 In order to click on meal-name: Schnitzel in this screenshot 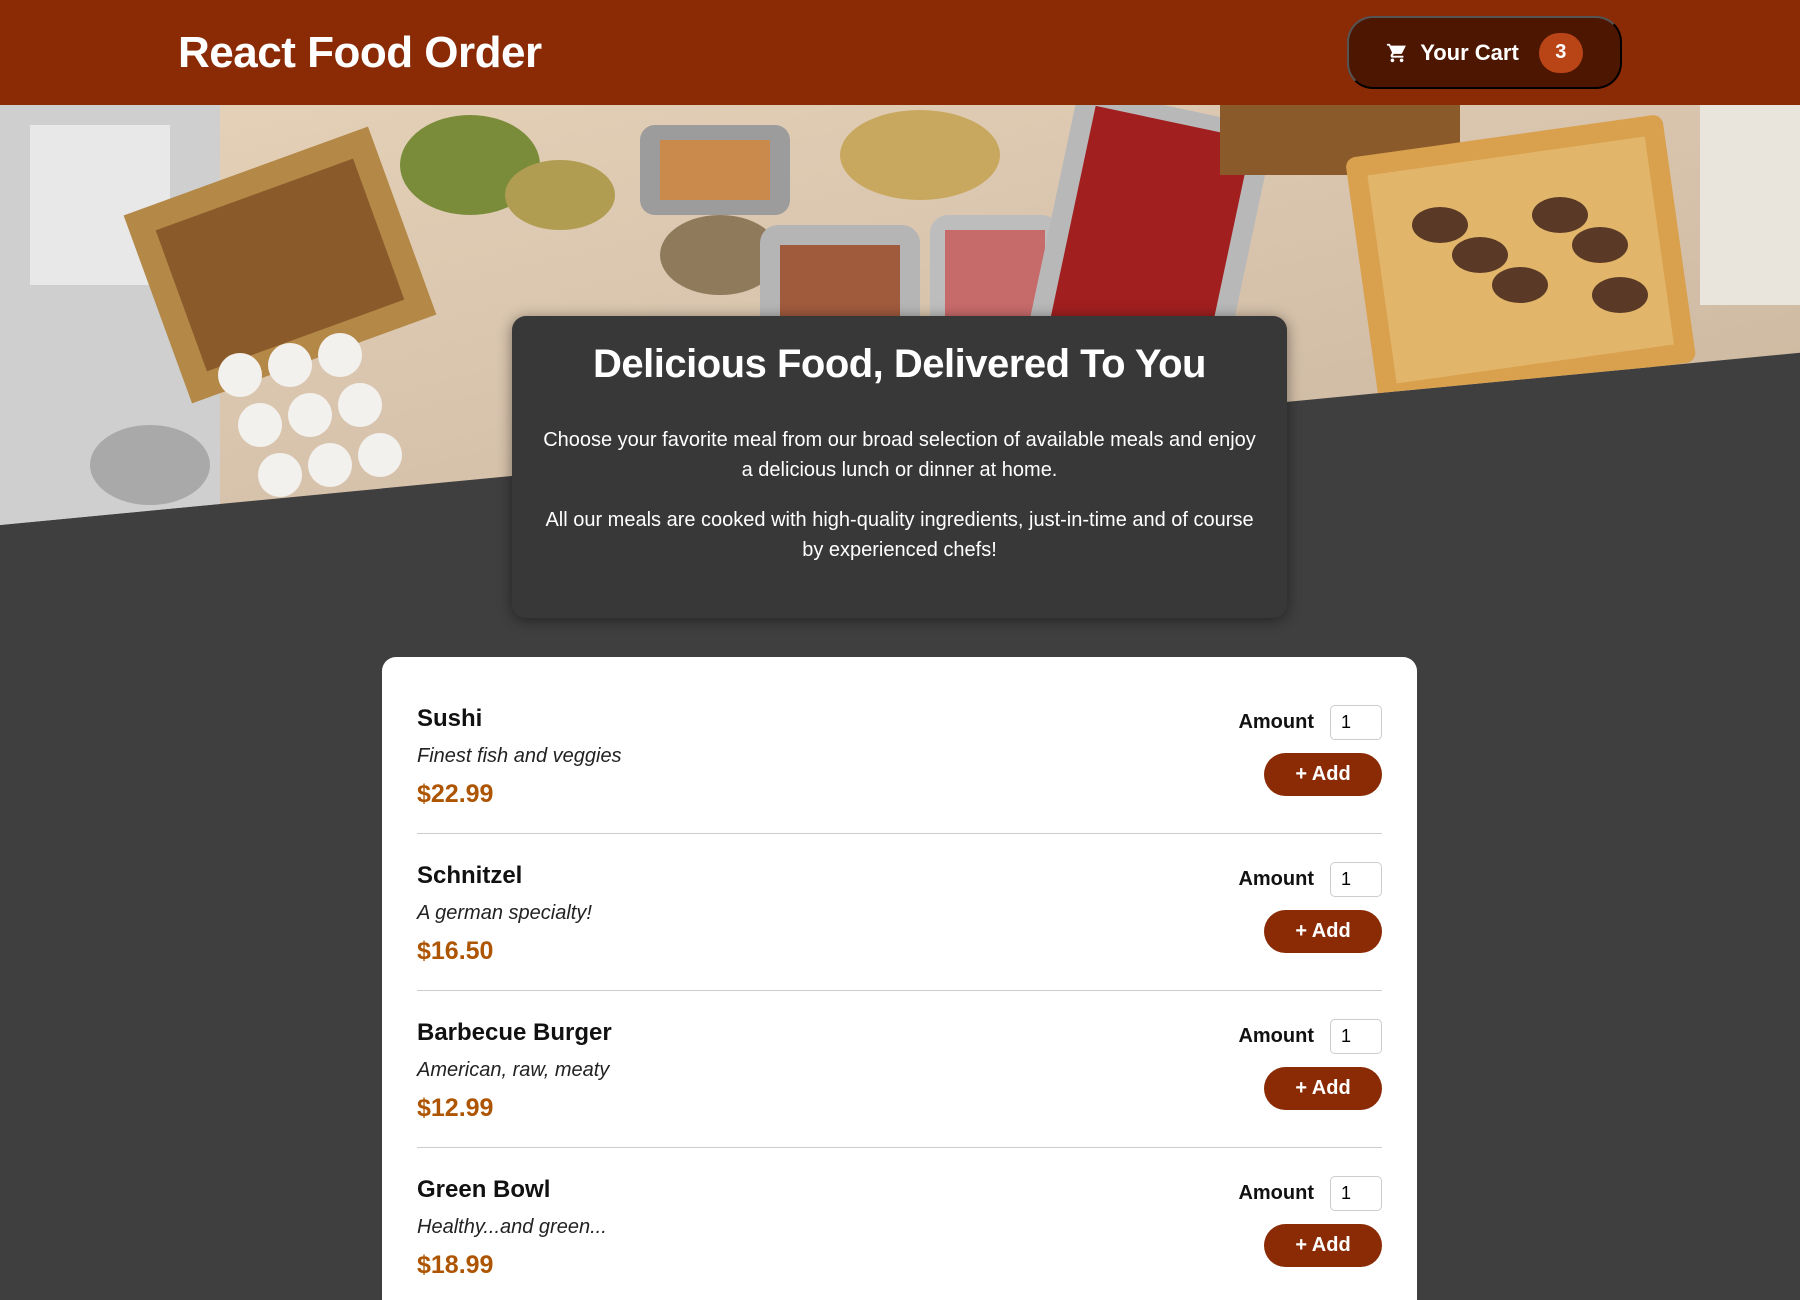, I will do `click(470, 875)`.